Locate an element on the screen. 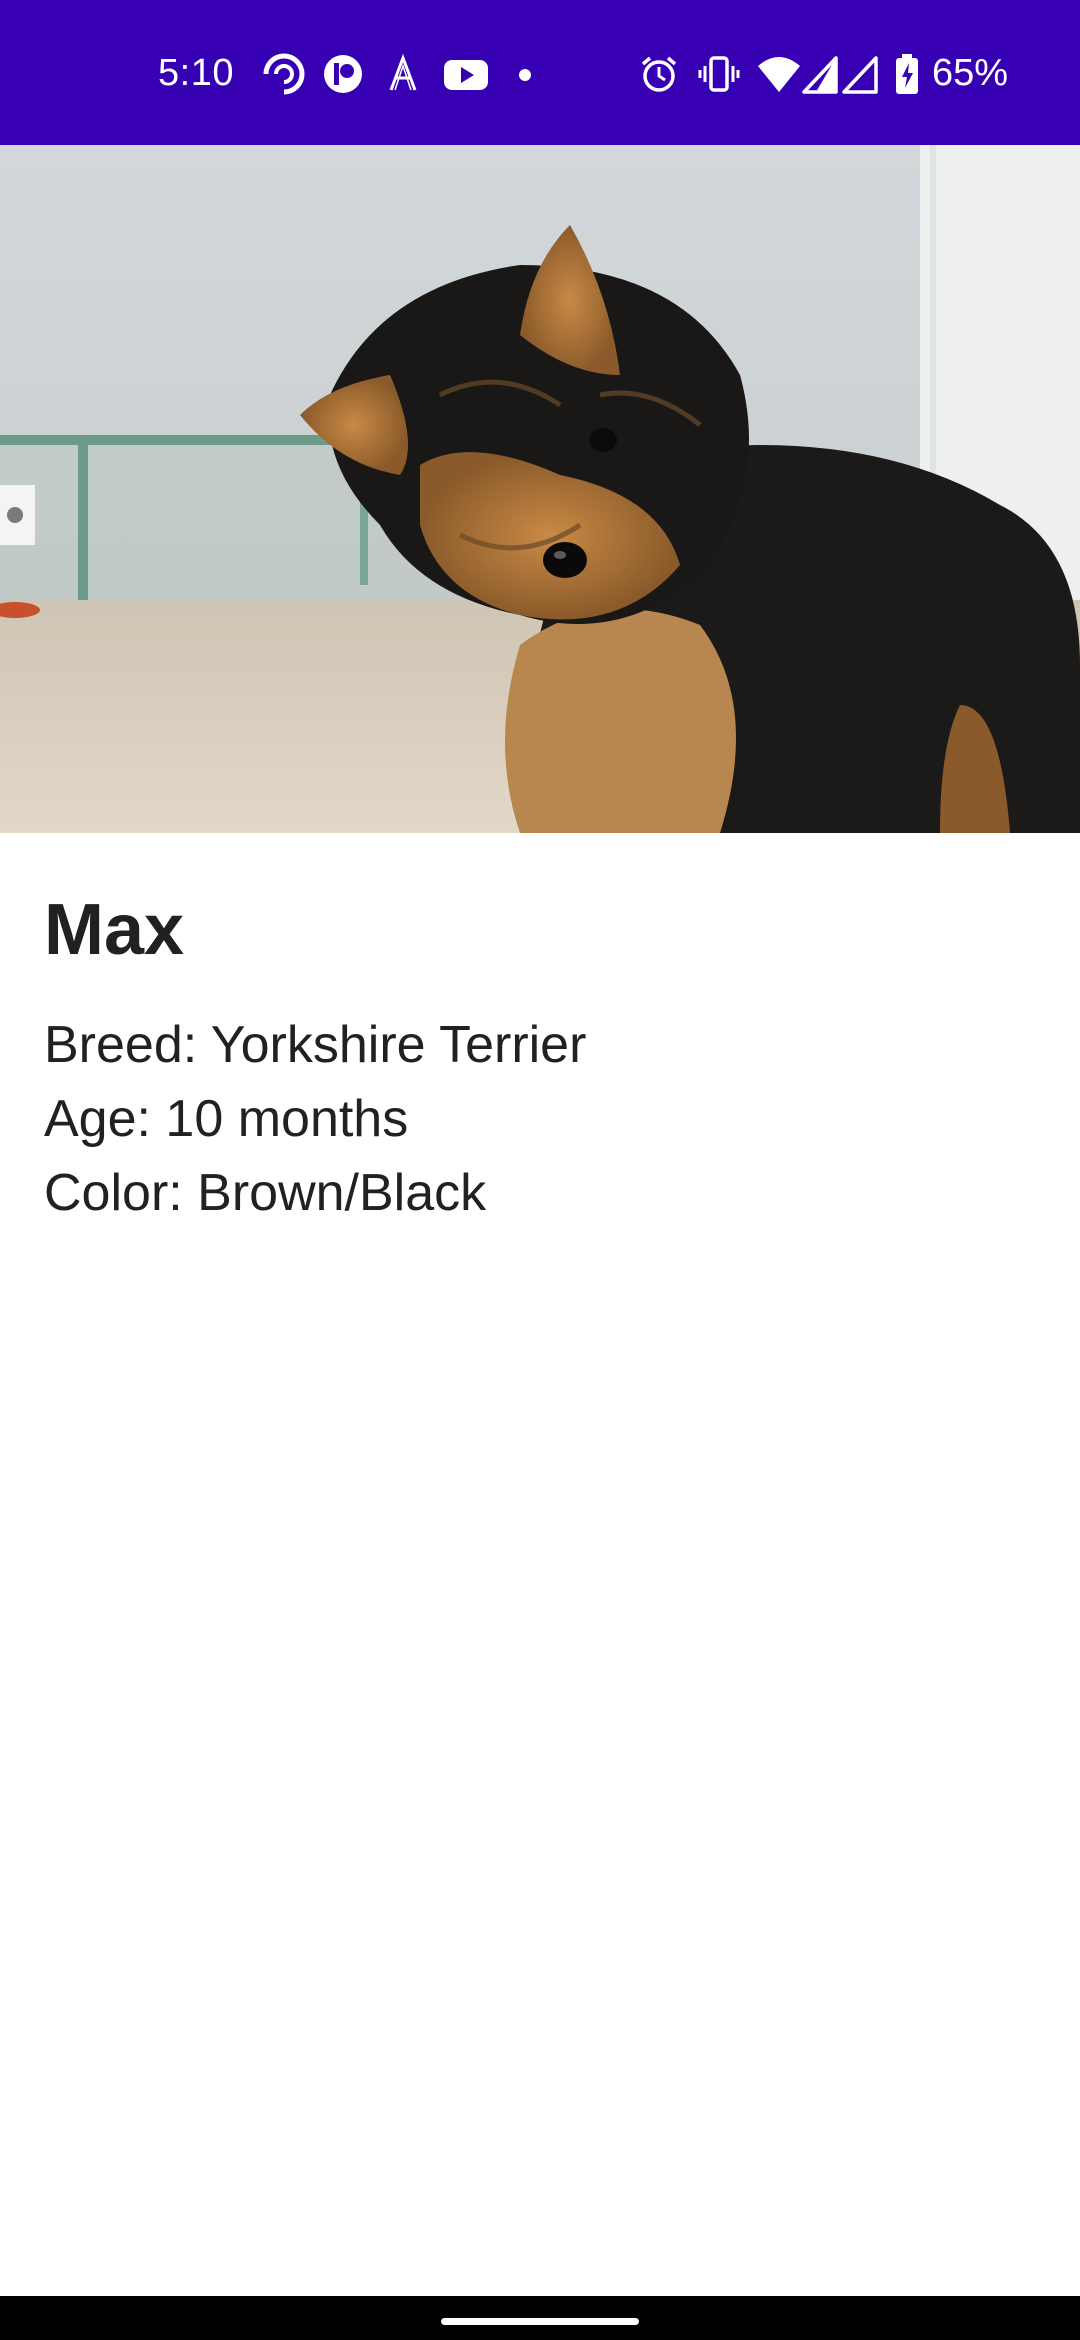  status-time: 5:10 is located at coordinates (196, 73).